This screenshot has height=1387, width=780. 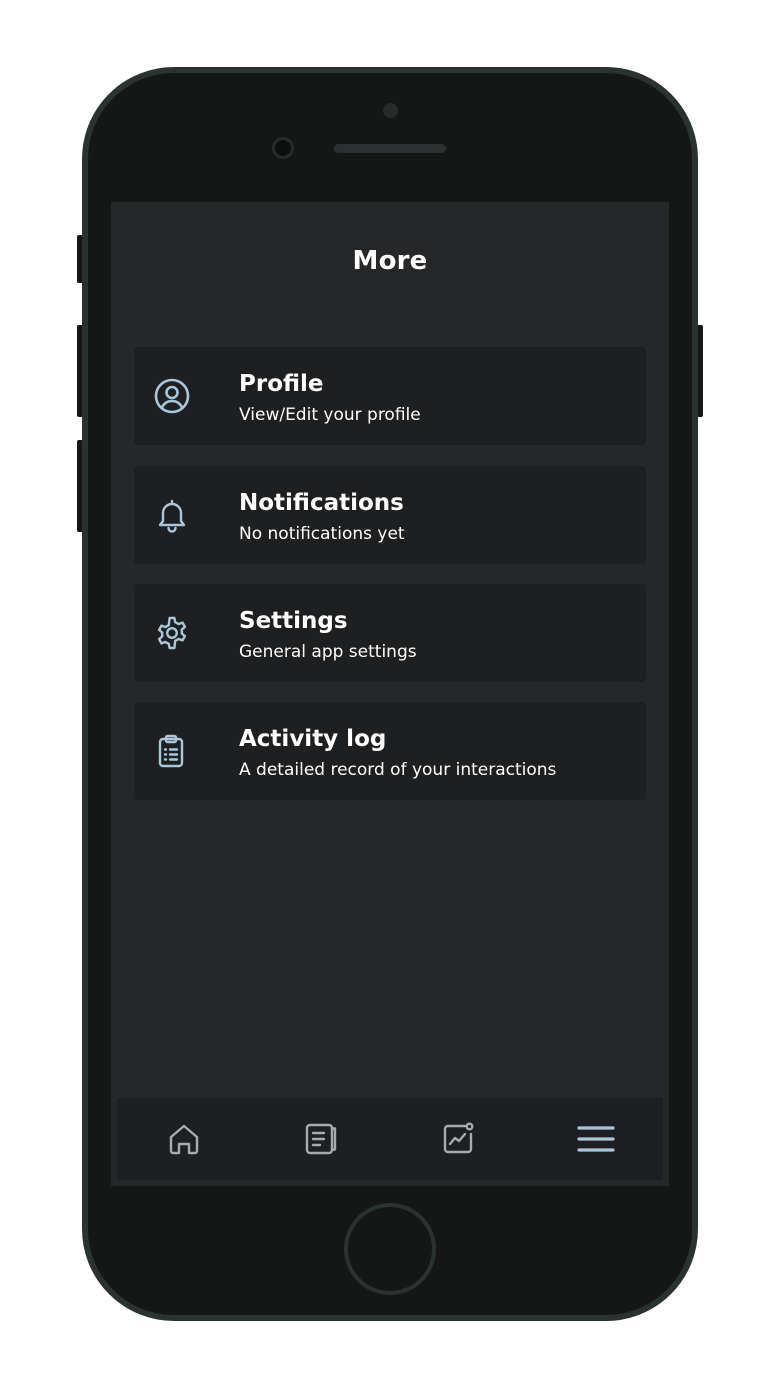 I want to click on bell-icon, so click(x=172, y=515).